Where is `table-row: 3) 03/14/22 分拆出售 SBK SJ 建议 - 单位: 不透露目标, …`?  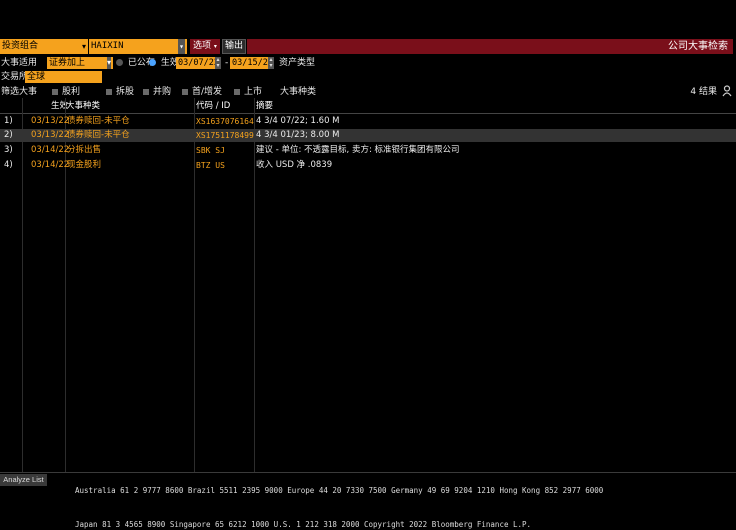
table-row: 3) 03/14/22 分拆出售 SBK SJ 建议 - 单位: 不透露目标, … is located at coordinates (368, 150).